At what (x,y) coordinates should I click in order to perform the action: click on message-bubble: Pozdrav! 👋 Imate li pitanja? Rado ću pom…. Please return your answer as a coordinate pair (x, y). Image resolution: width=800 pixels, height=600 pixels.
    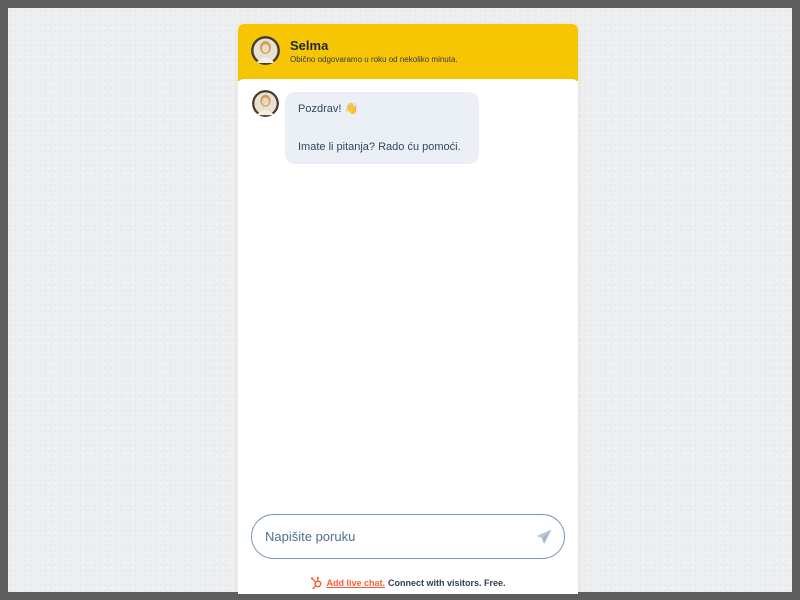
    Looking at the image, I should click on (382, 128).